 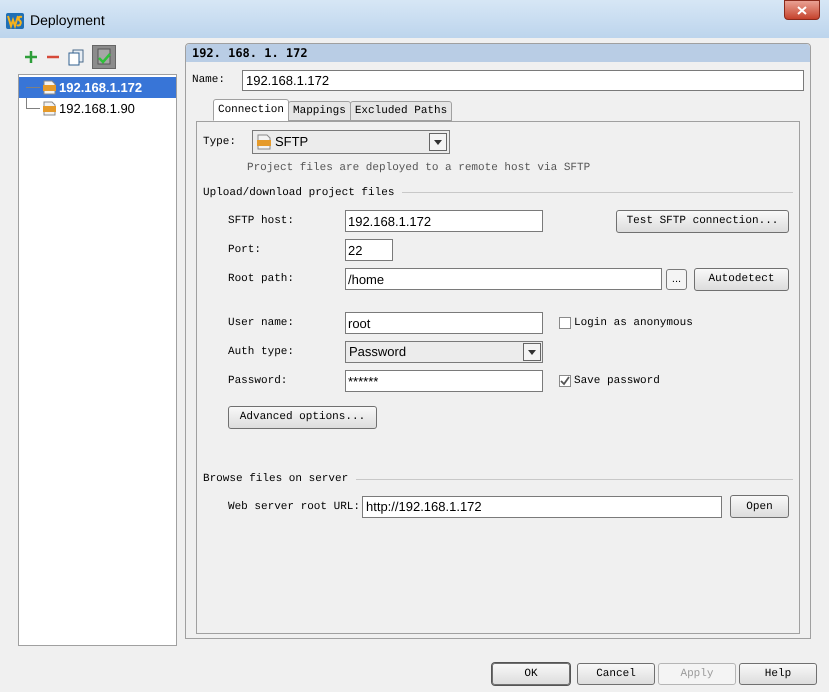 I want to click on host-label: SFTP host:, so click(x=261, y=221).